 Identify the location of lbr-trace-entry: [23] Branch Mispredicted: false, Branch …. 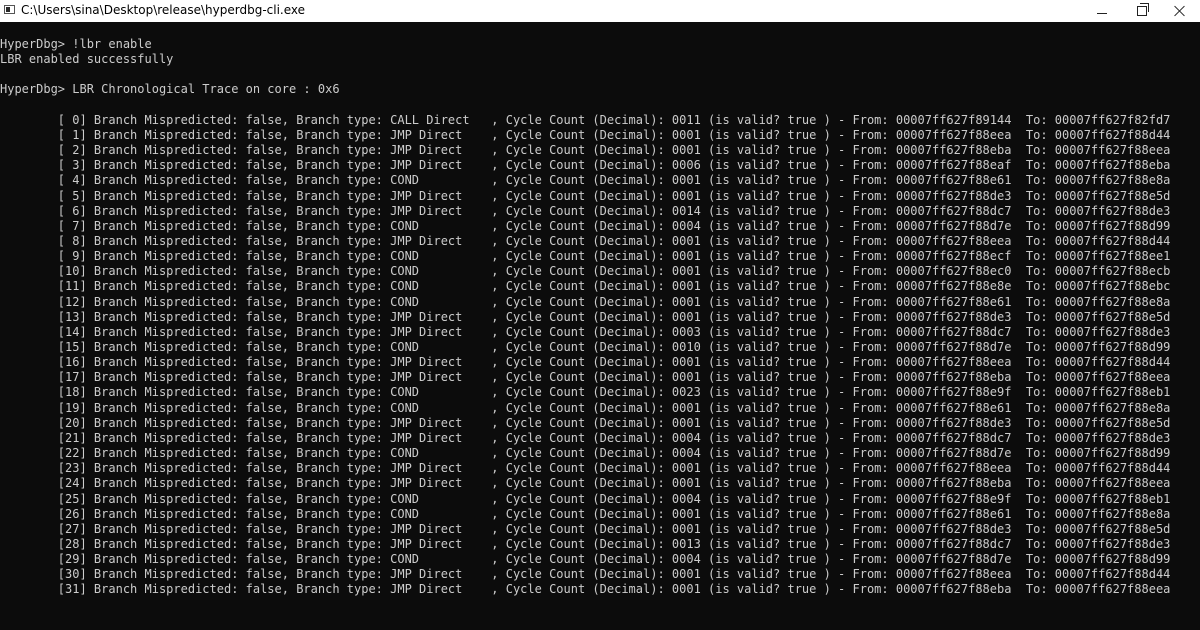
(585, 468).